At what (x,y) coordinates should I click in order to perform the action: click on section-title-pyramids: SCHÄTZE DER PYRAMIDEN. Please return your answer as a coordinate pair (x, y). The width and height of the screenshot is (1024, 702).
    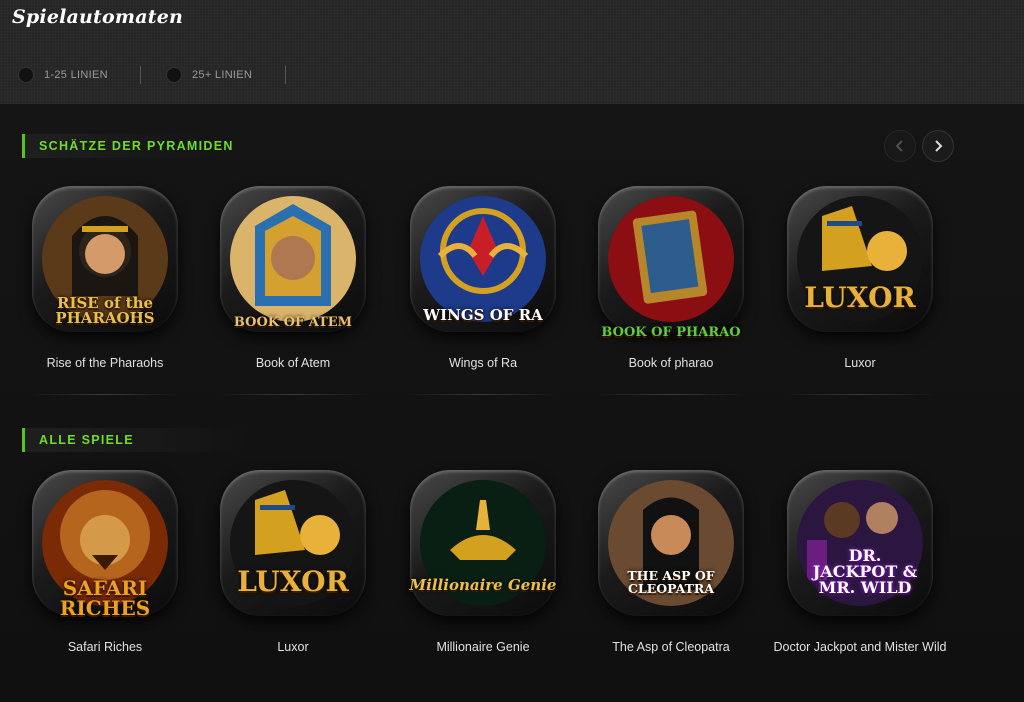
    Looking at the image, I should click on (137, 146).